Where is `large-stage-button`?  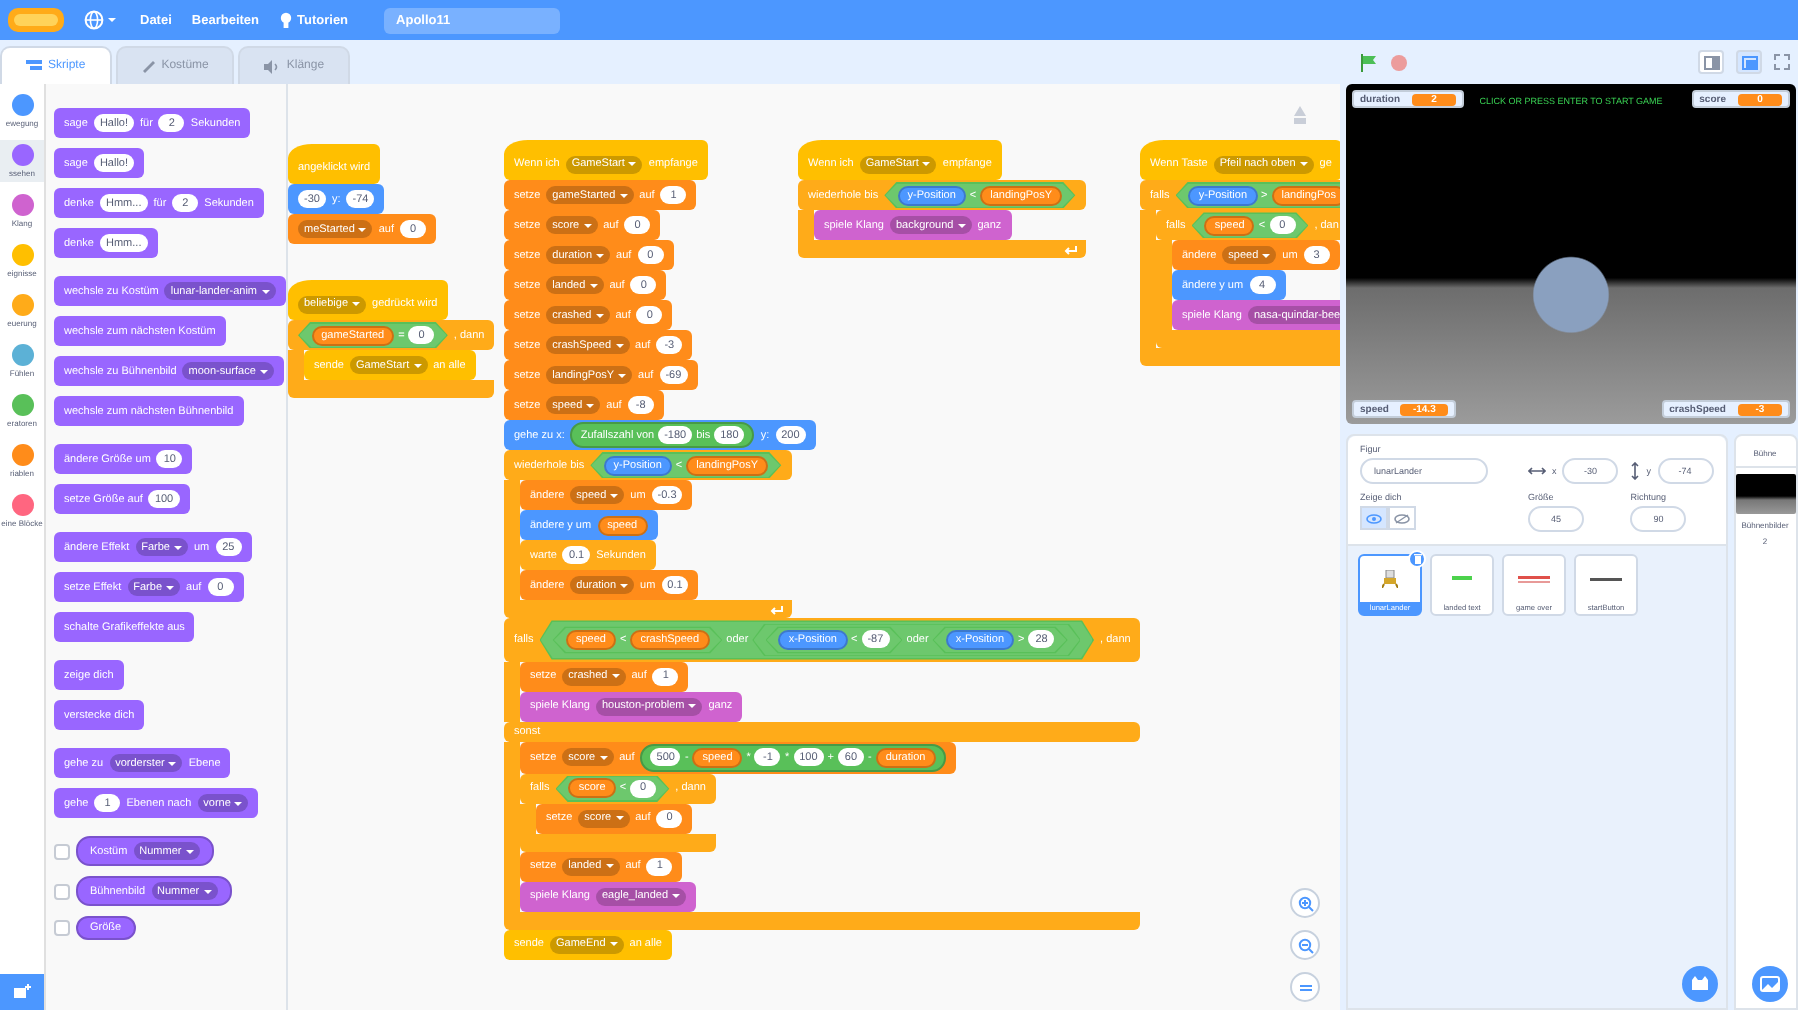 large-stage-button is located at coordinates (1749, 62).